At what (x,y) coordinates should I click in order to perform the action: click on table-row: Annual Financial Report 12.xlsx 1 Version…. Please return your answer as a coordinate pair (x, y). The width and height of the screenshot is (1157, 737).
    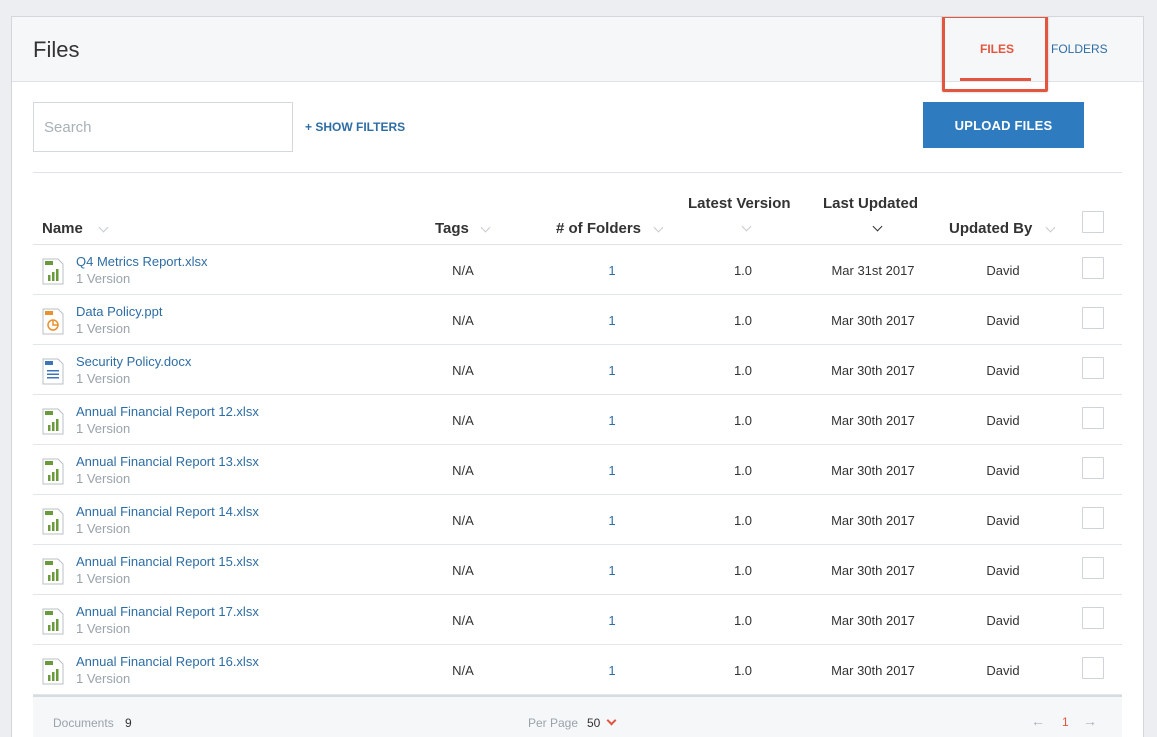
    Looking at the image, I should click on (577, 420).